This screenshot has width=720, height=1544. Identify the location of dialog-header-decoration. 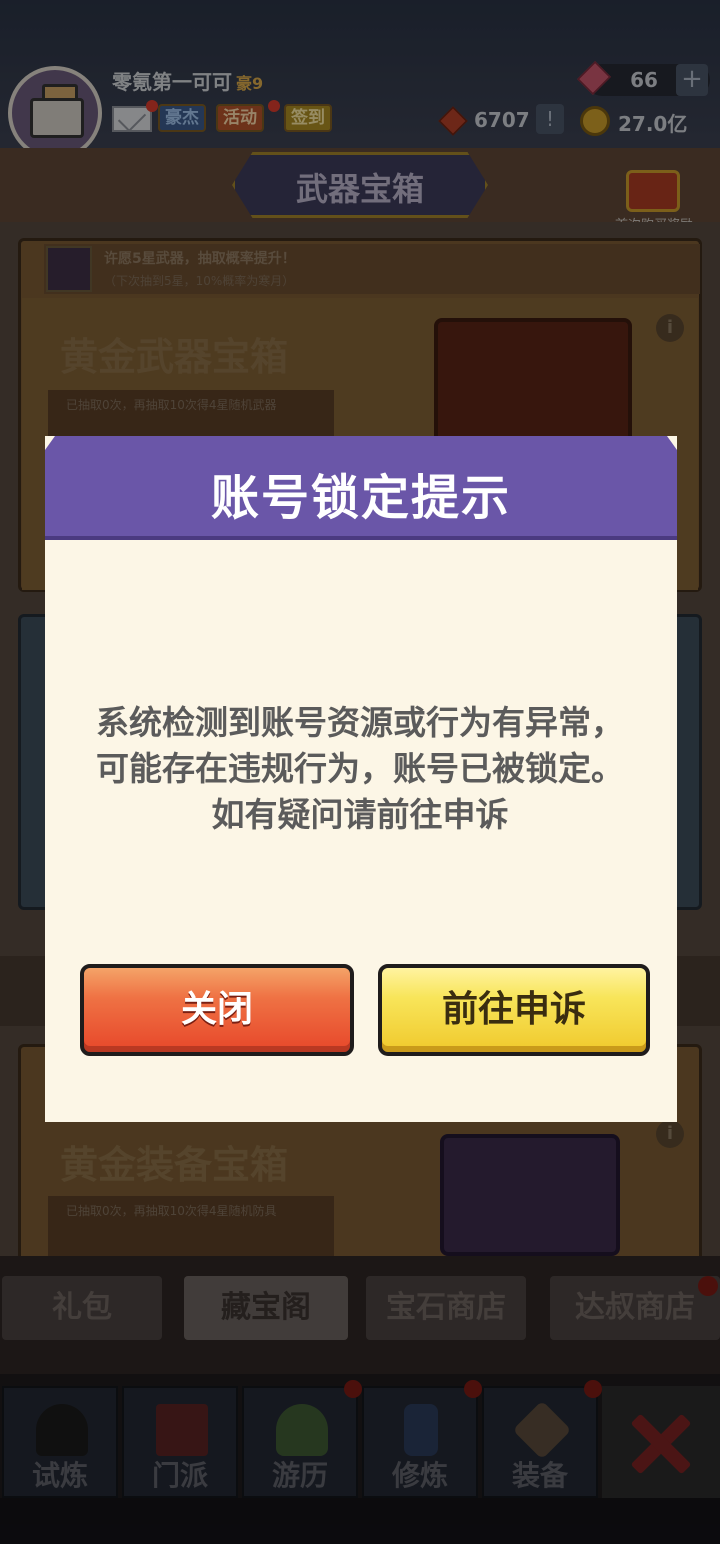
(361, 443).